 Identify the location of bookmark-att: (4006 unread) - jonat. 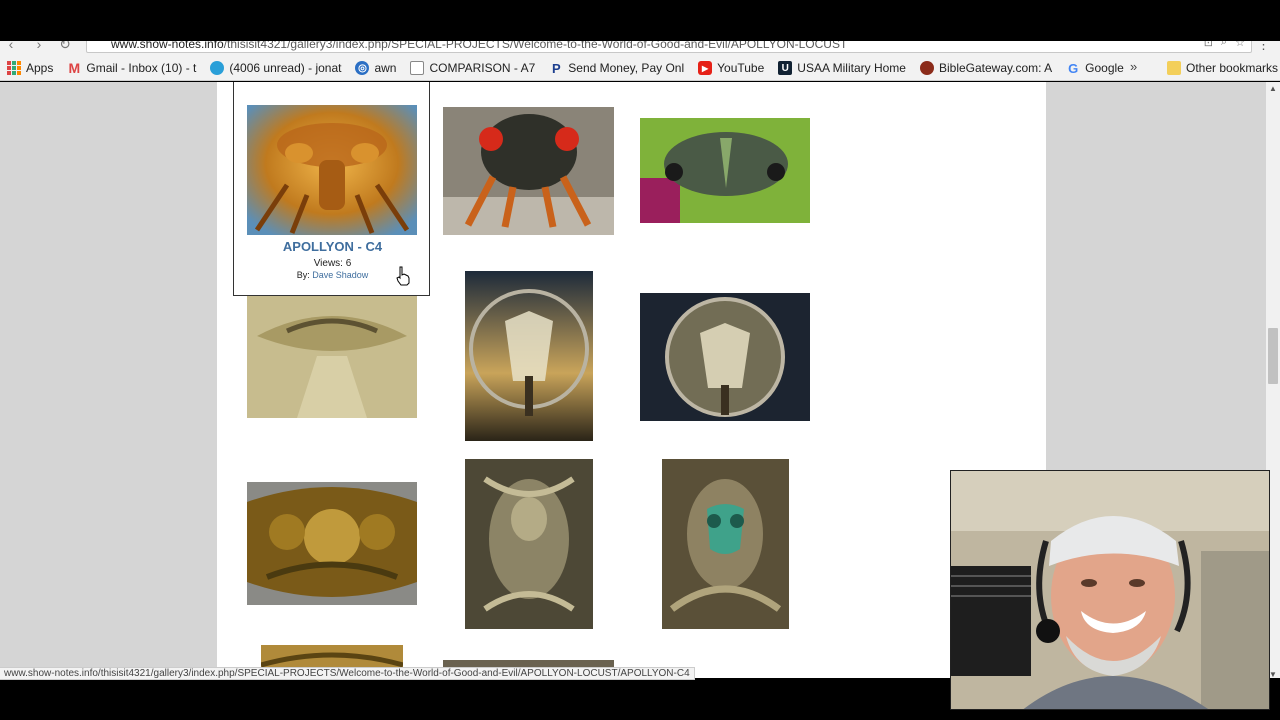
(275, 68).